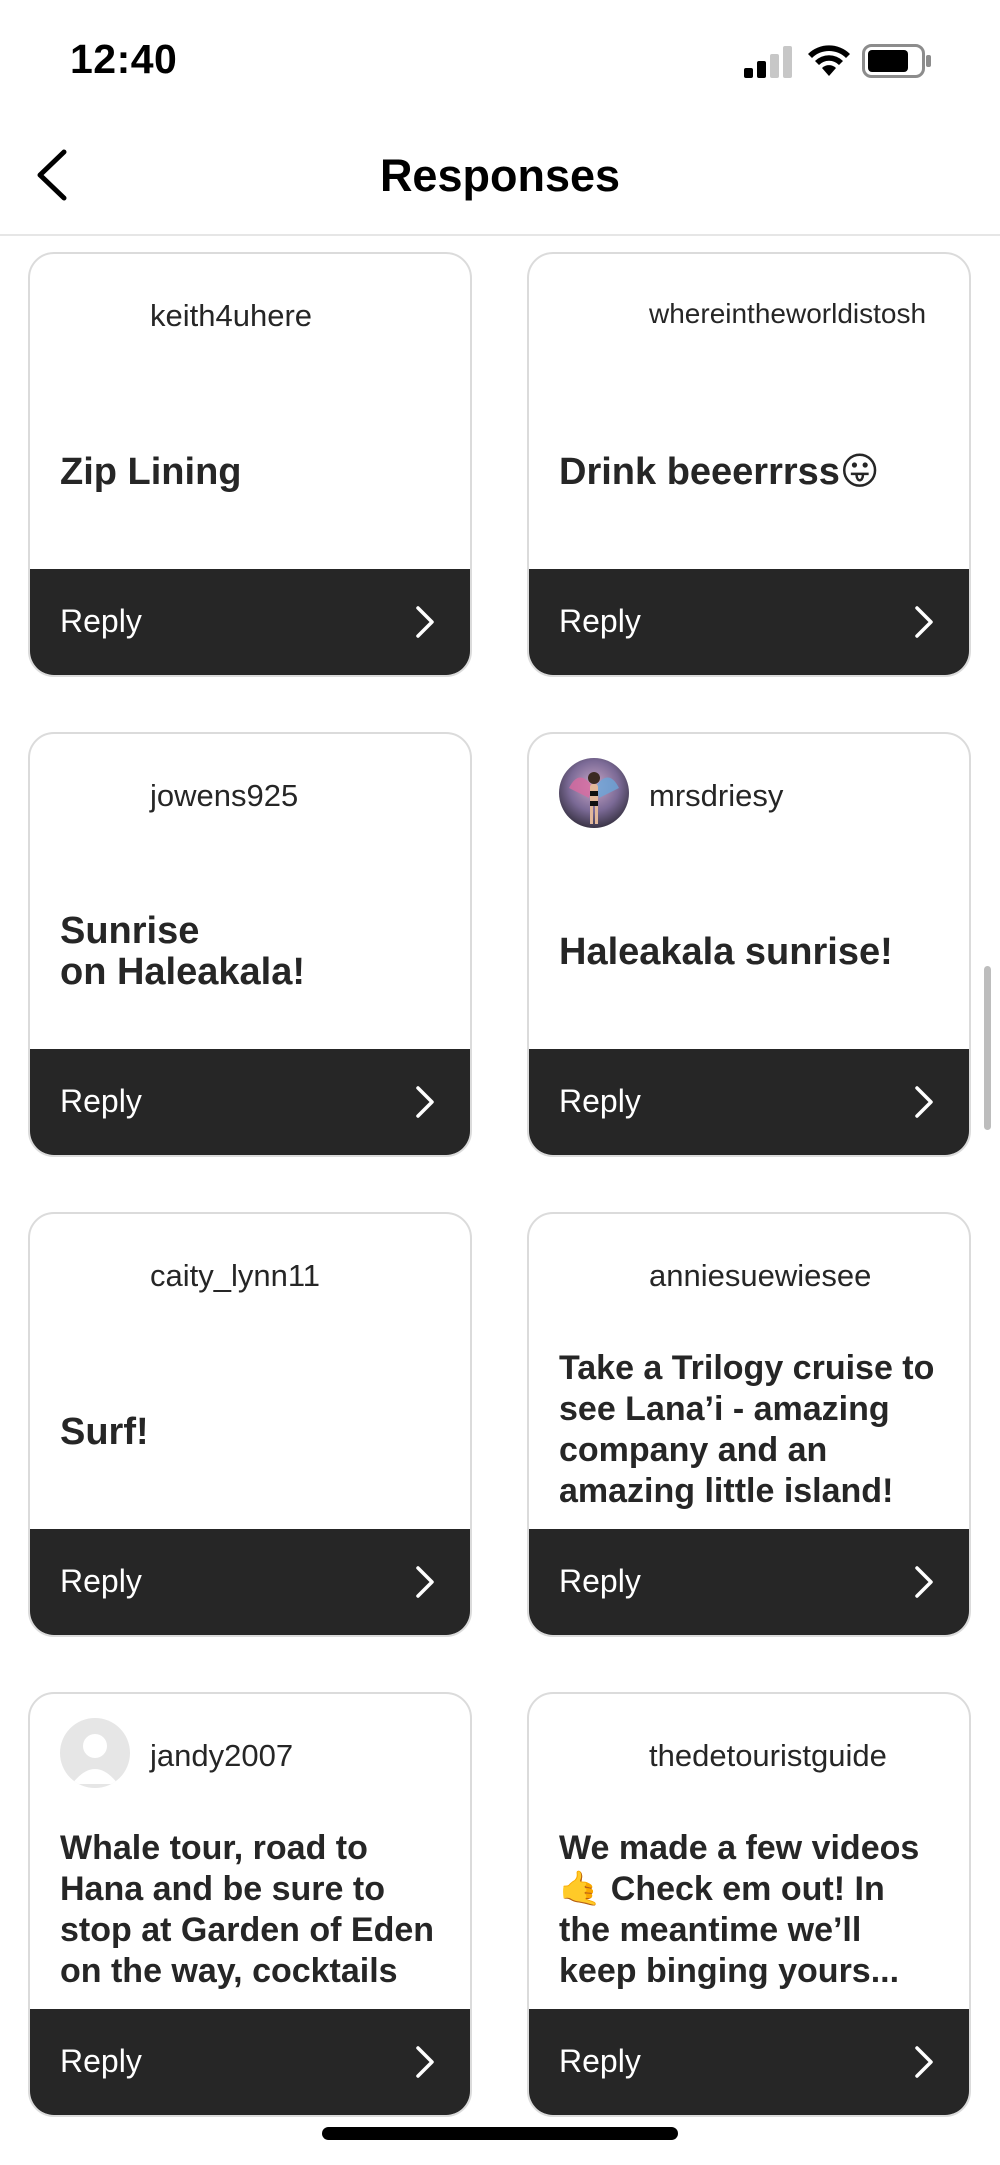 The width and height of the screenshot is (1000, 2165). What do you see at coordinates (987, 1048) in the screenshot?
I see `scroll-indicator` at bounding box center [987, 1048].